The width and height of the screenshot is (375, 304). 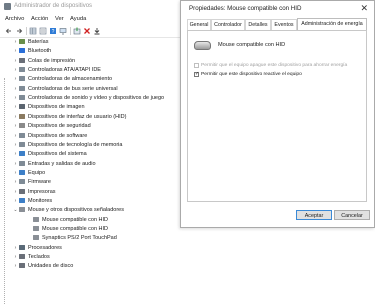 I want to click on monitor-icon, so click(x=63, y=31).